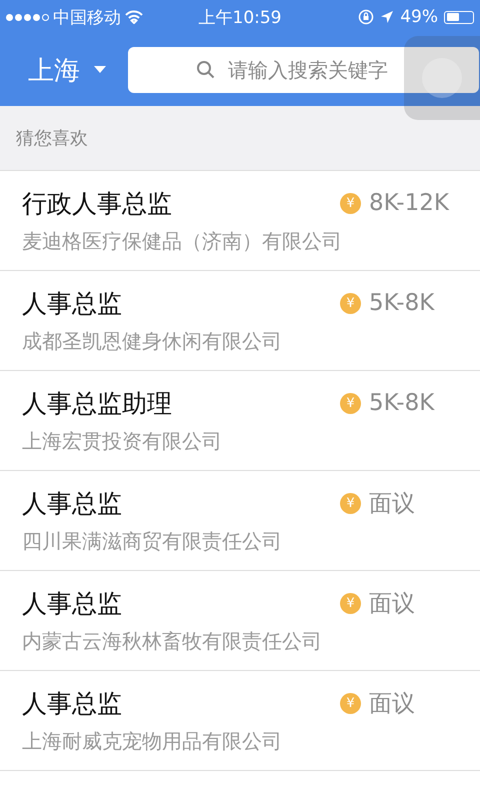 Image resolution: width=480 pixels, height=800 pixels. What do you see at coordinates (152, 341) in the screenshot?
I see `company-name: 成都圣凯恩健身休闲有限公司` at bounding box center [152, 341].